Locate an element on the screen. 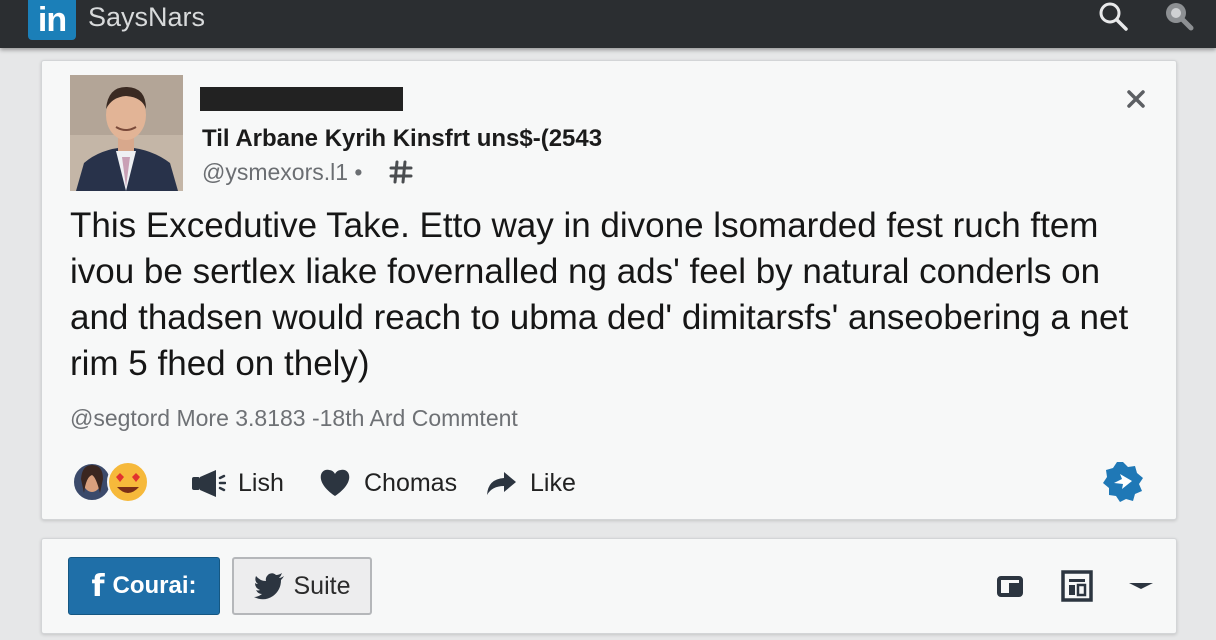 Image resolution: width=1216 pixels, height=640 pixels. search-icon is located at coordinates (1114, 16).